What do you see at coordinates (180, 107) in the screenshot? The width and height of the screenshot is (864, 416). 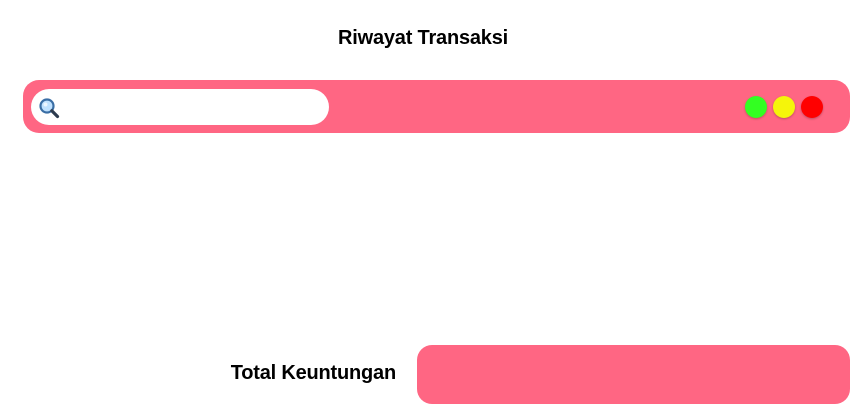 I see `search-input` at bounding box center [180, 107].